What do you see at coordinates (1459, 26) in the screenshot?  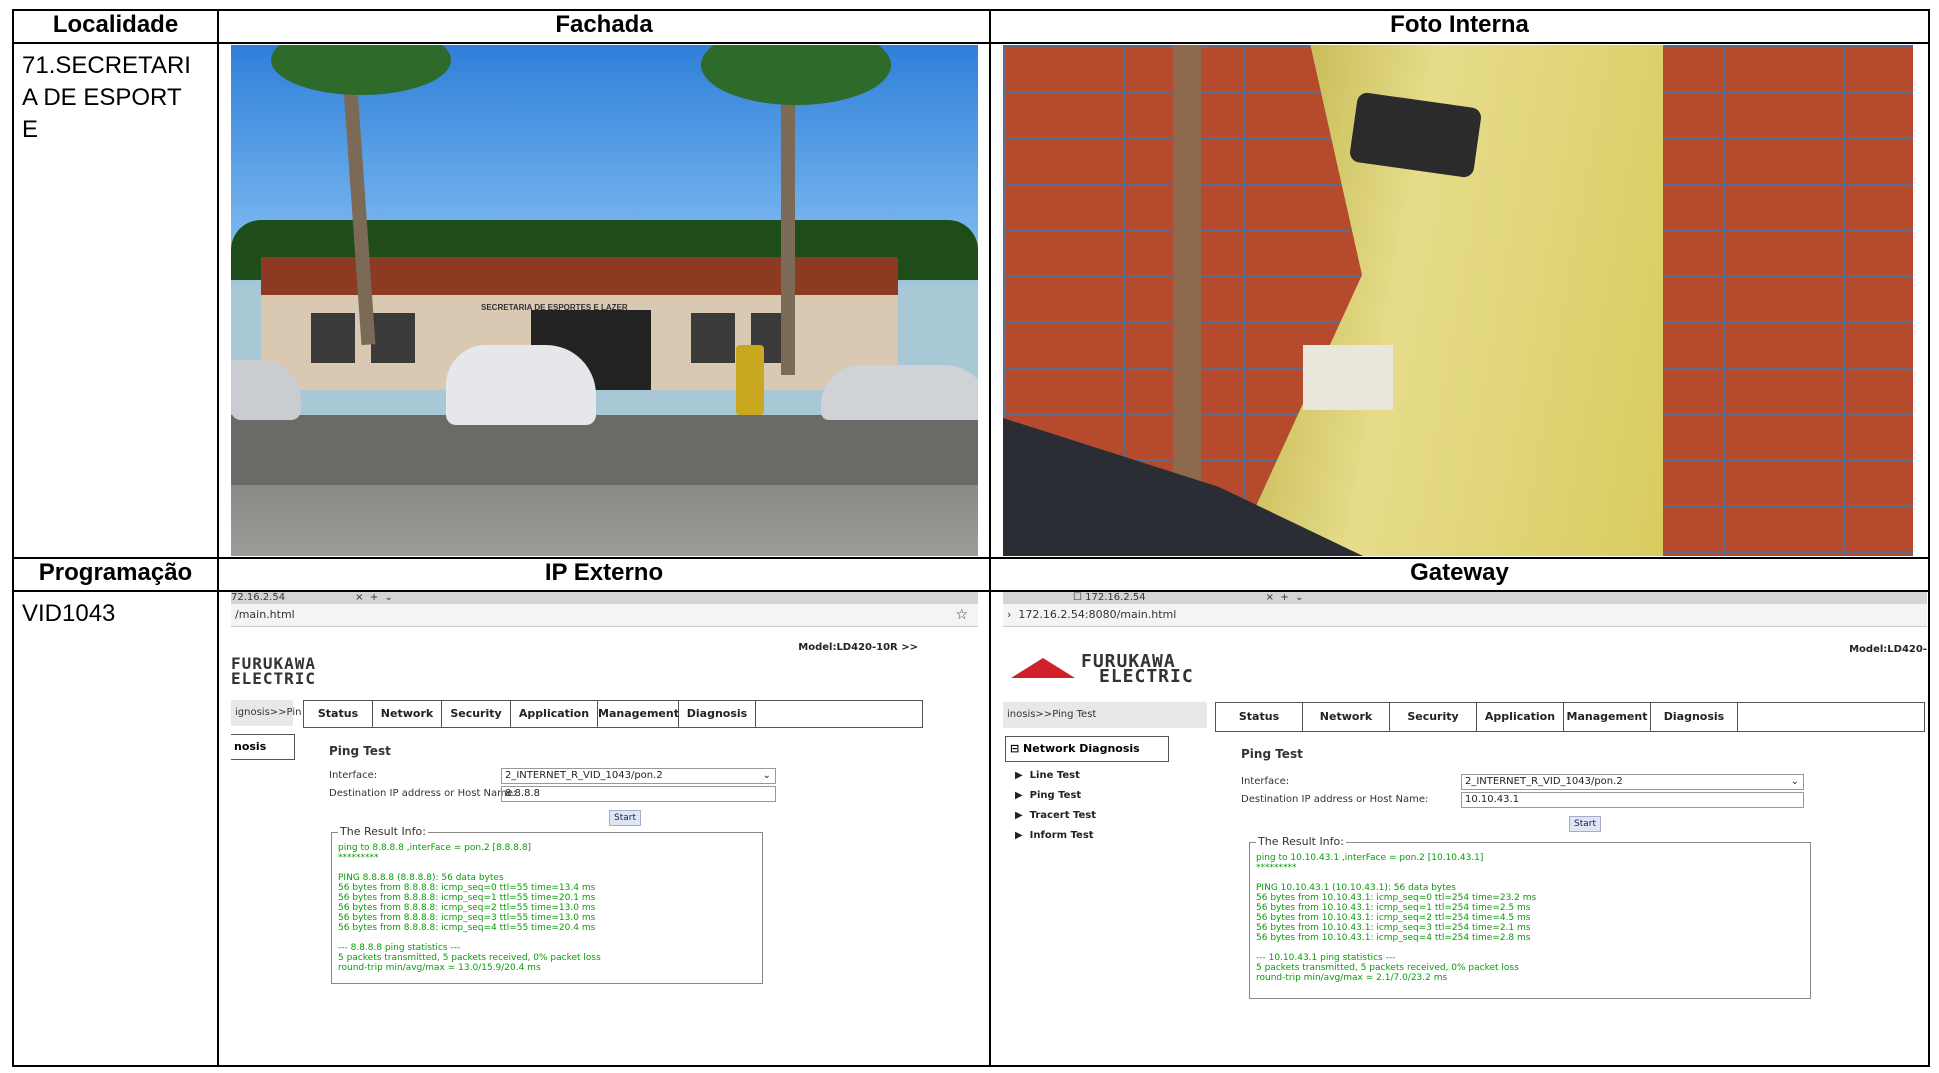 I see `header-foto-interna: Foto Interna` at bounding box center [1459, 26].